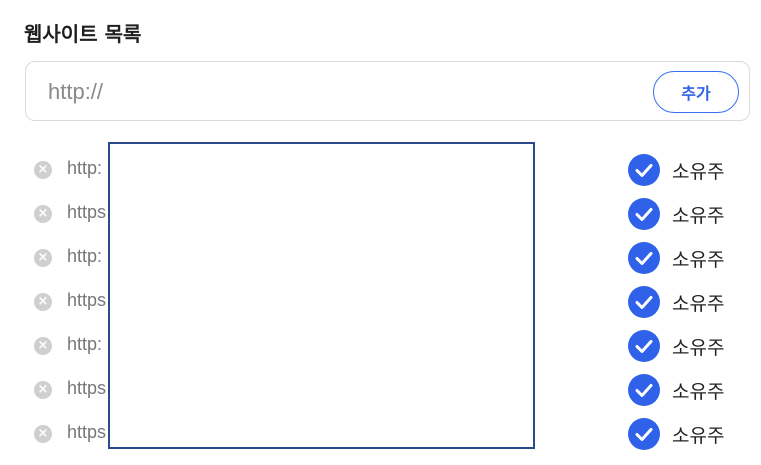  I want to click on url-entry-box: 추가, so click(387, 91).